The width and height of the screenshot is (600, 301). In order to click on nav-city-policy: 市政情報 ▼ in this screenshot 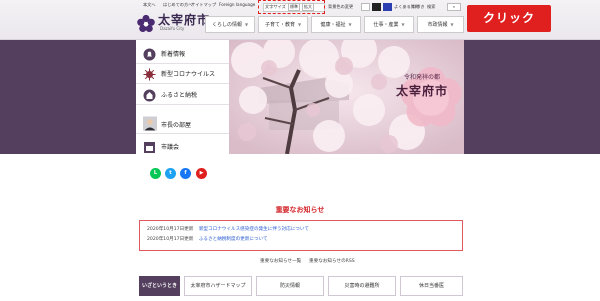, I will do `click(440, 24)`.